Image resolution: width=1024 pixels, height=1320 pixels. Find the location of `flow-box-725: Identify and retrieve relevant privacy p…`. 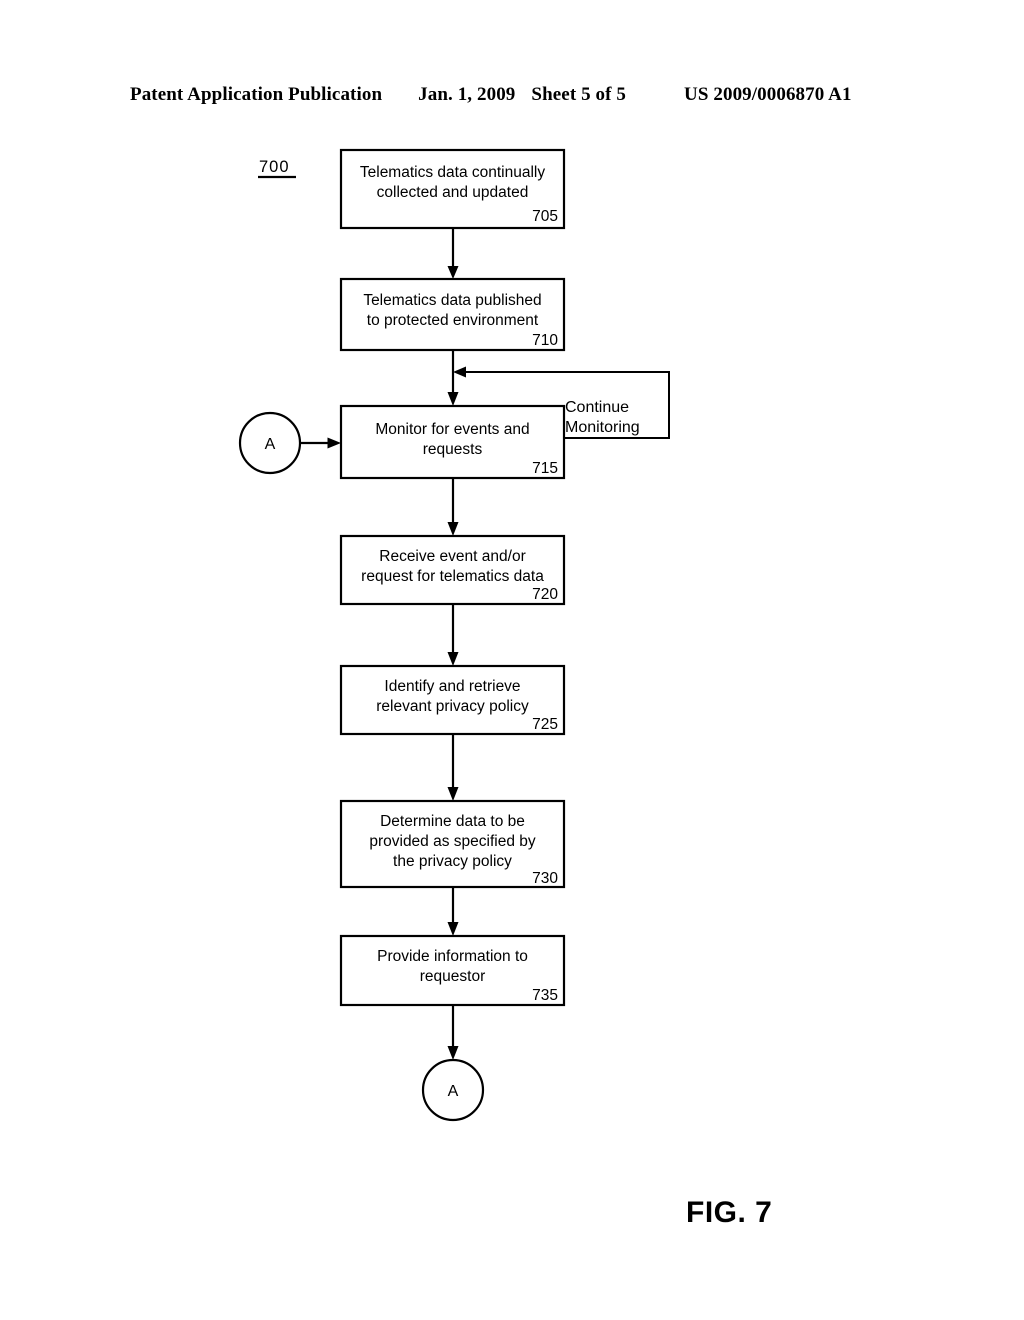

flow-box-725: Identify and retrieve relevant privacy p… is located at coordinates (452, 700).